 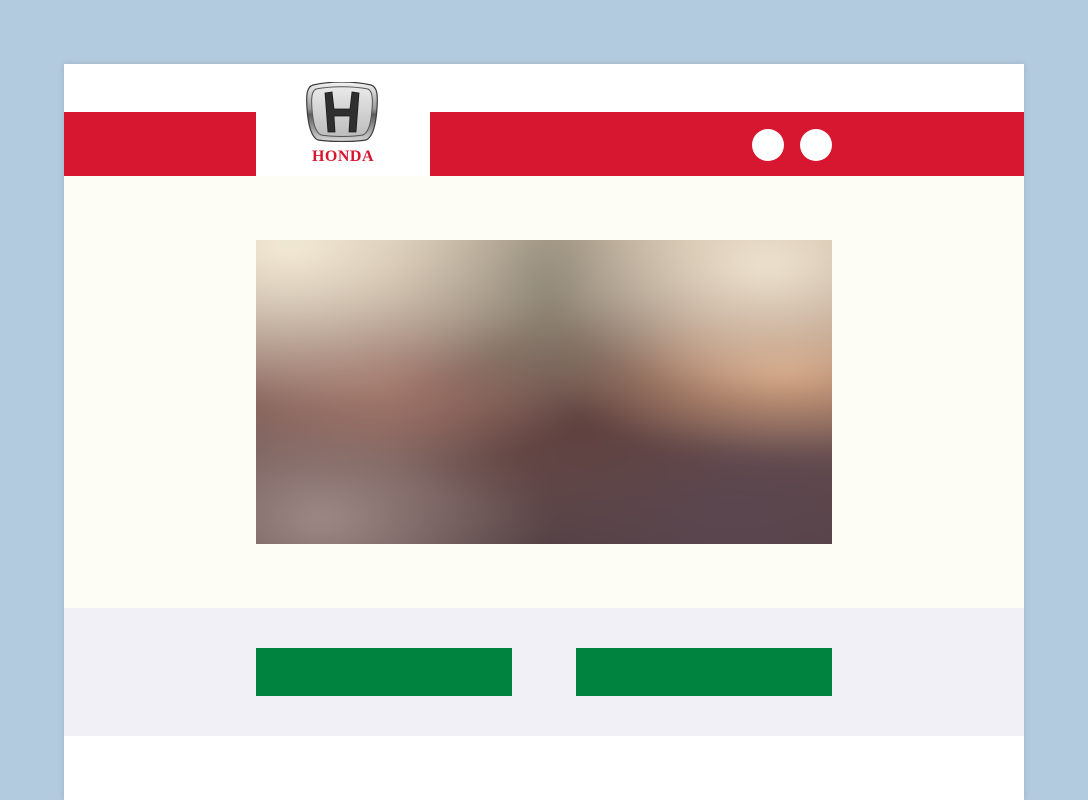 I want to click on cta-section, so click(x=544, y=672).